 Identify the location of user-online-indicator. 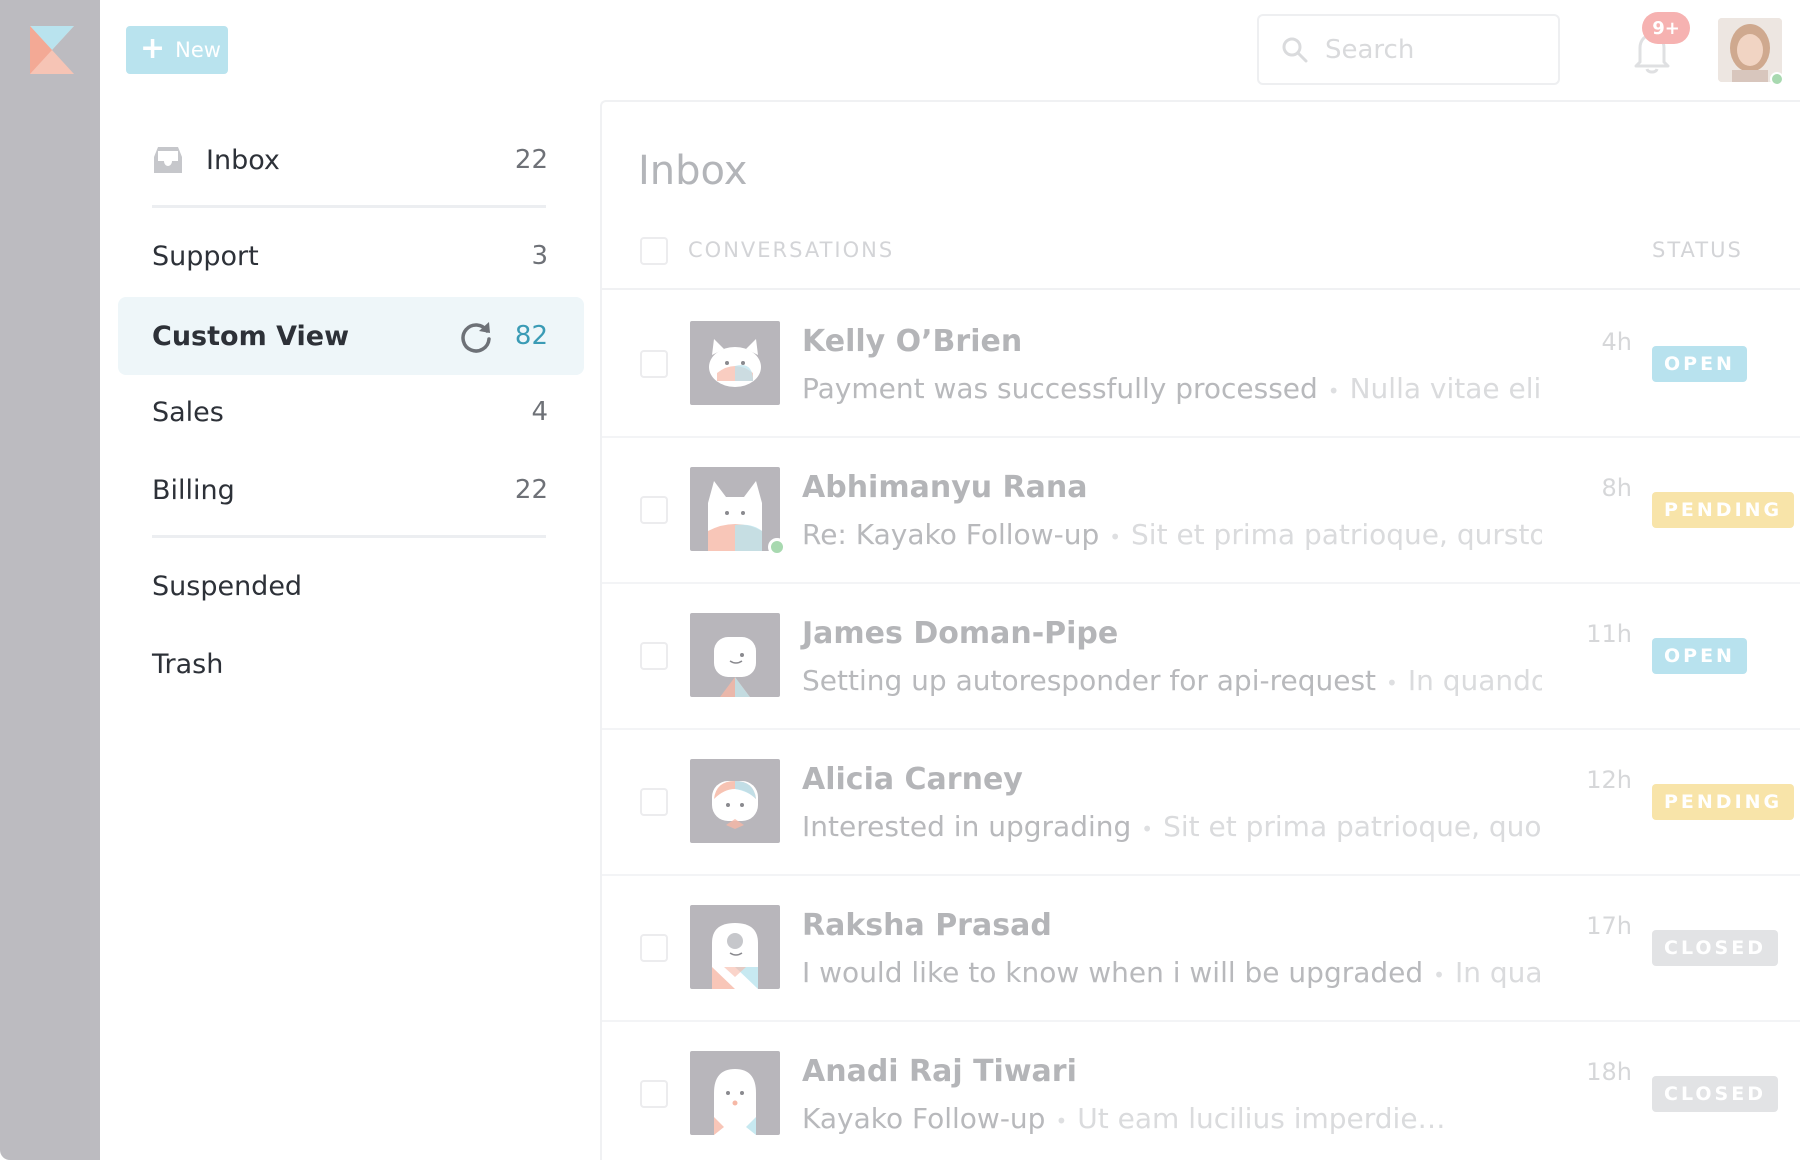
(1777, 79).